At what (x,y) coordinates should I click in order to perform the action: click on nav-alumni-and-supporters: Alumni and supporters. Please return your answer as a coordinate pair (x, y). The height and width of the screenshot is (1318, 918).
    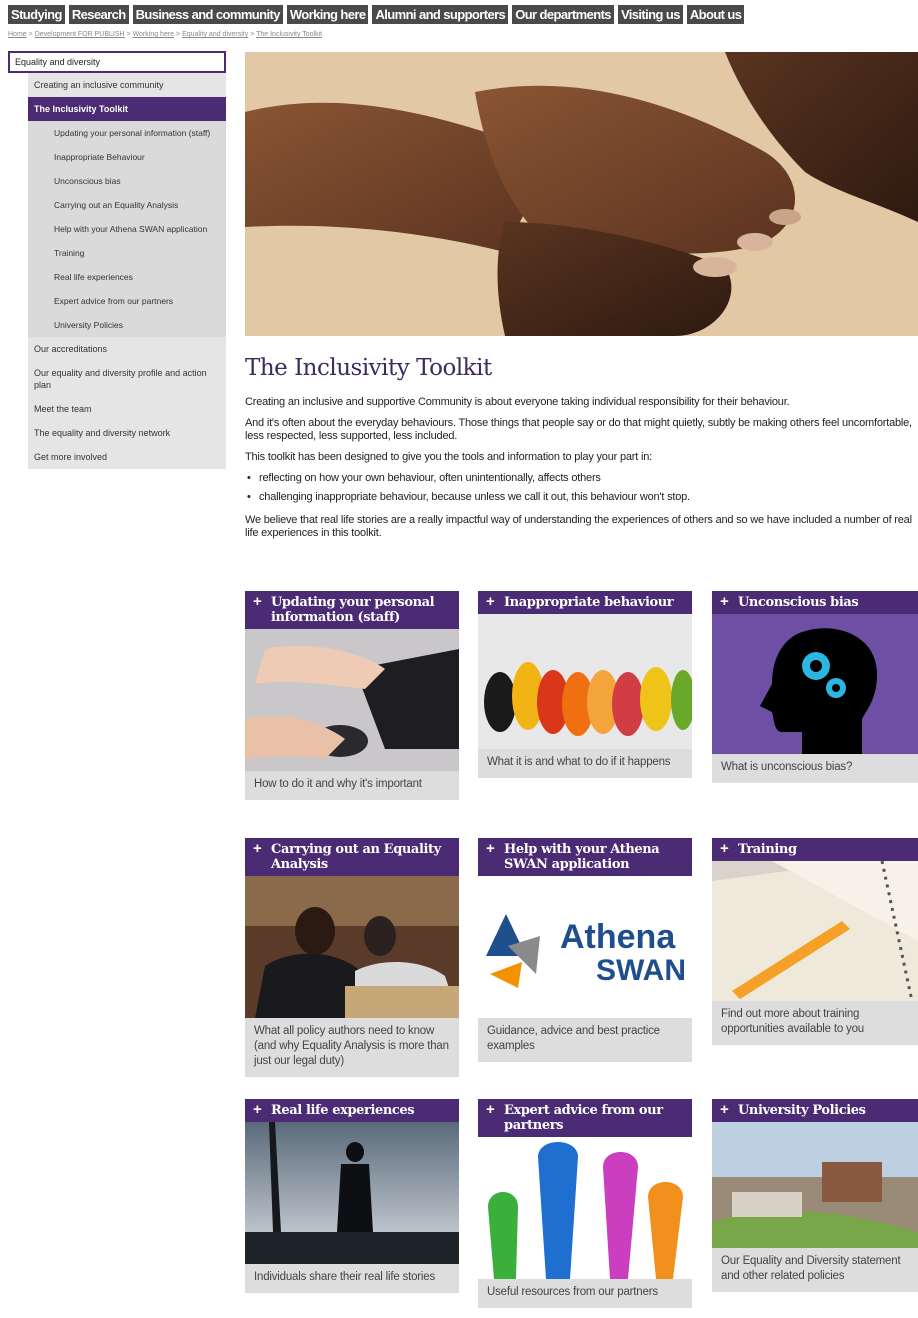
    Looking at the image, I should click on (440, 14).